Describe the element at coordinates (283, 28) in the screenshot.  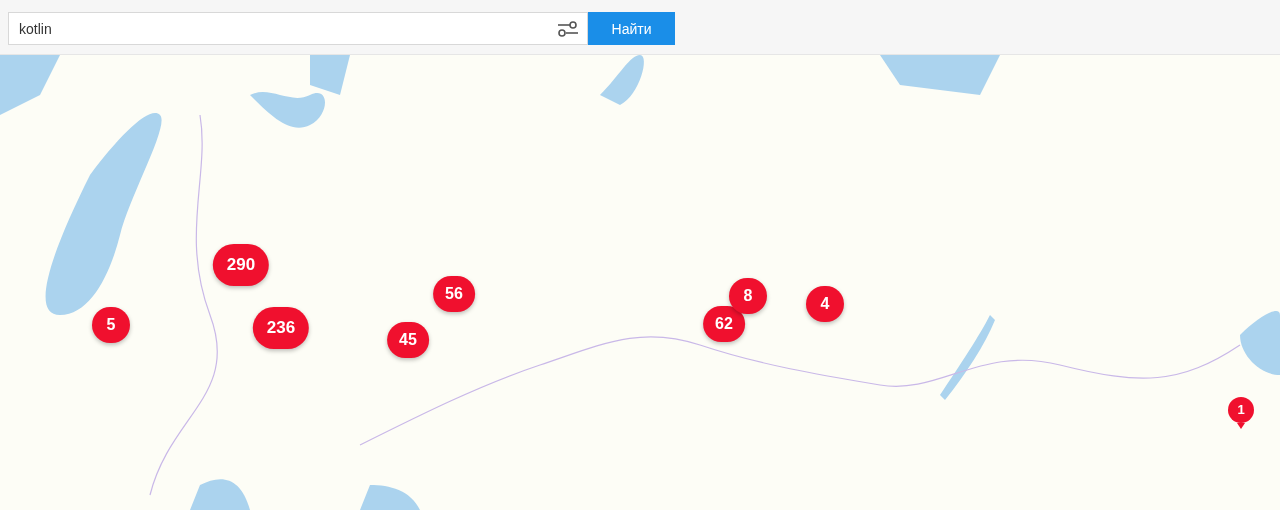
I see `search-field: kotlin` at that location.